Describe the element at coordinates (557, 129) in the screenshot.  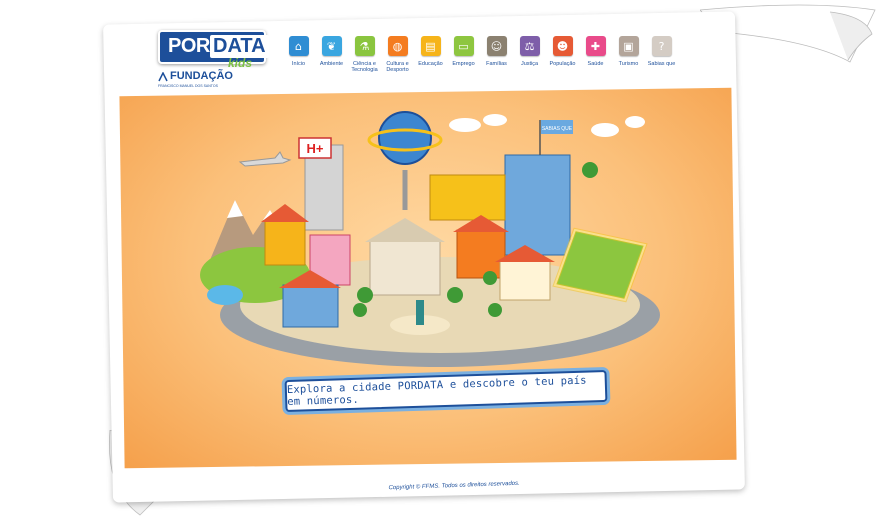
I see `flag-text: SABIAS QUE` at that location.